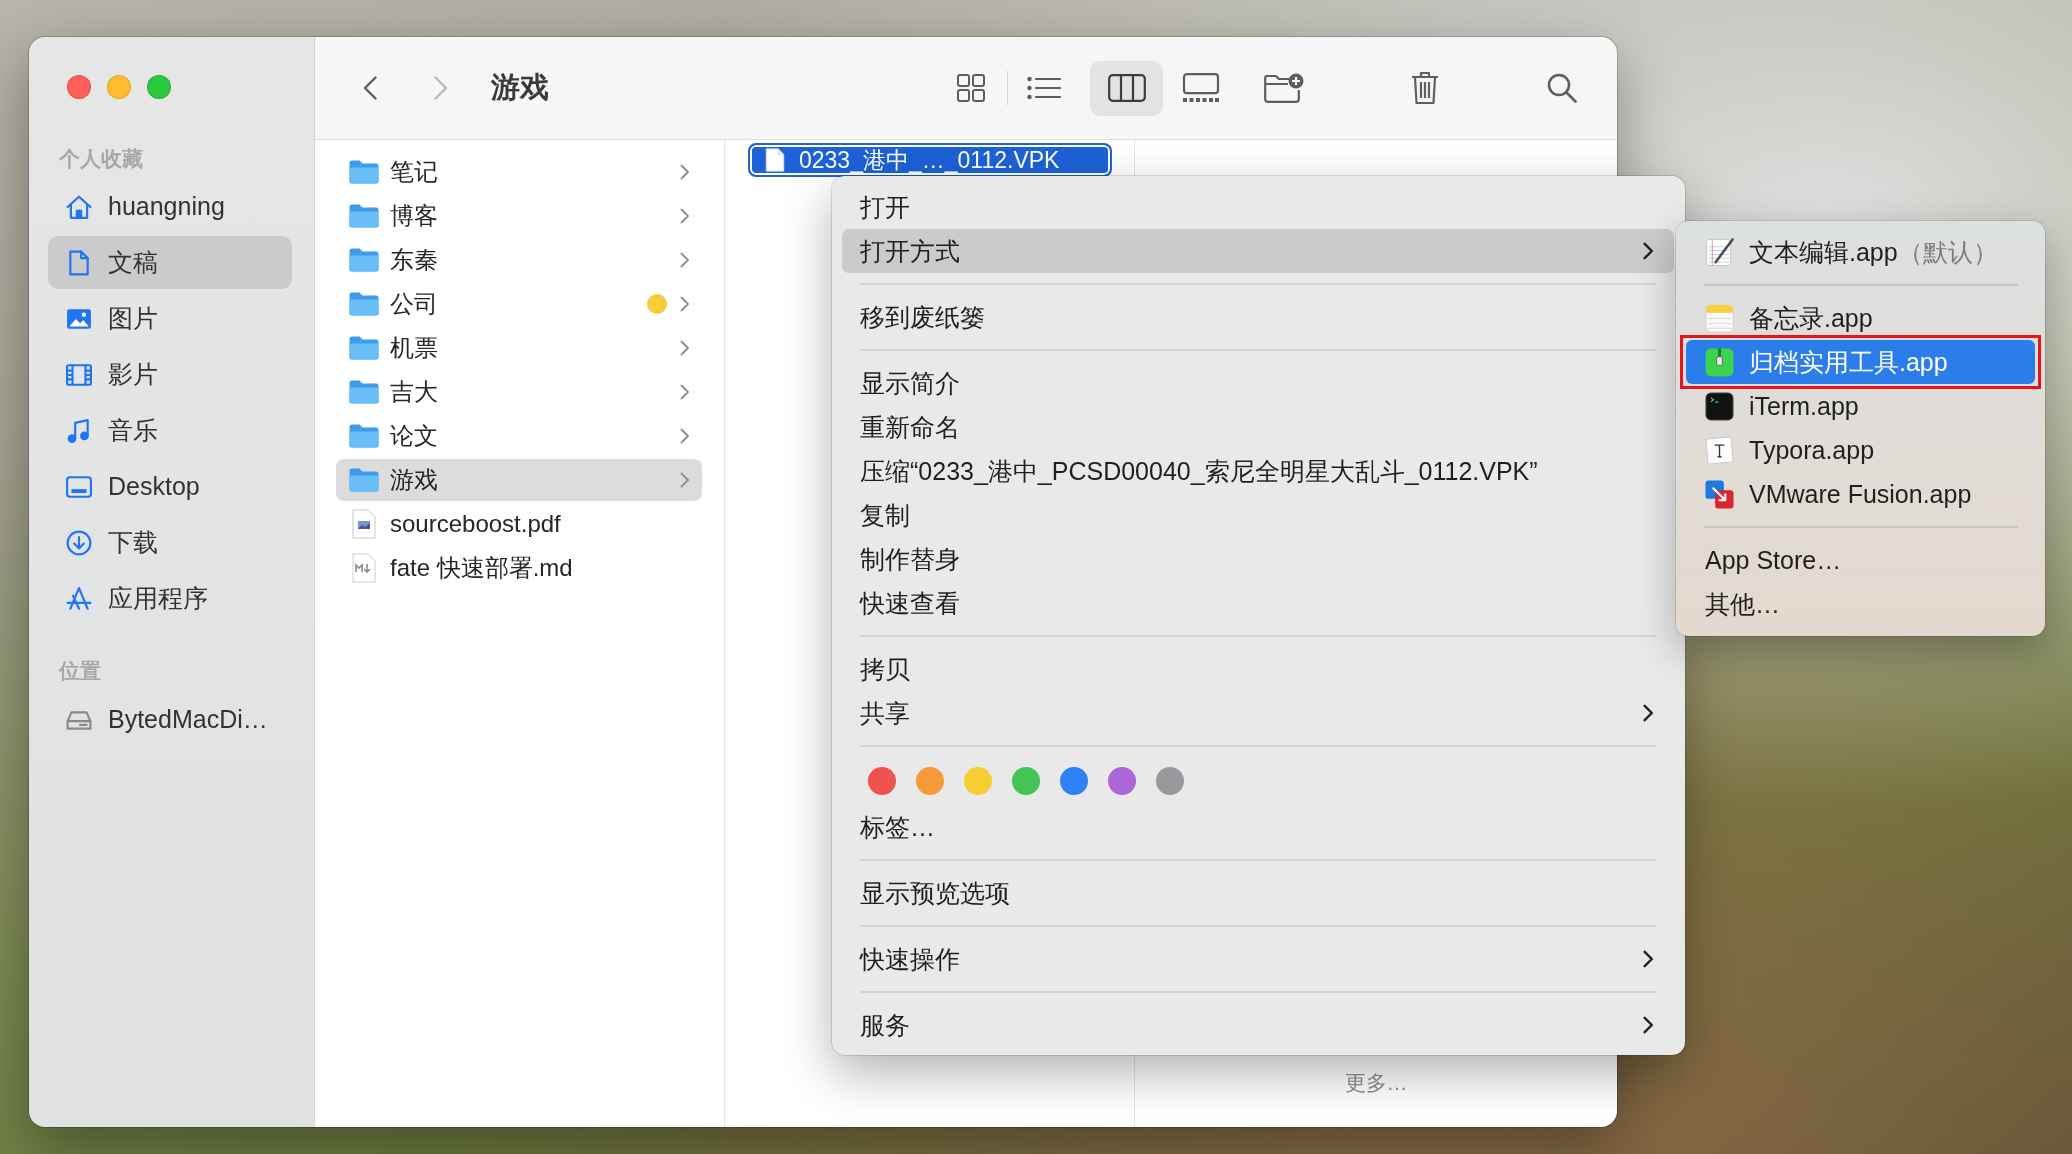 The image size is (2072, 1154). What do you see at coordinates (79, 87) in the screenshot?
I see `close-button` at bounding box center [79, 87].